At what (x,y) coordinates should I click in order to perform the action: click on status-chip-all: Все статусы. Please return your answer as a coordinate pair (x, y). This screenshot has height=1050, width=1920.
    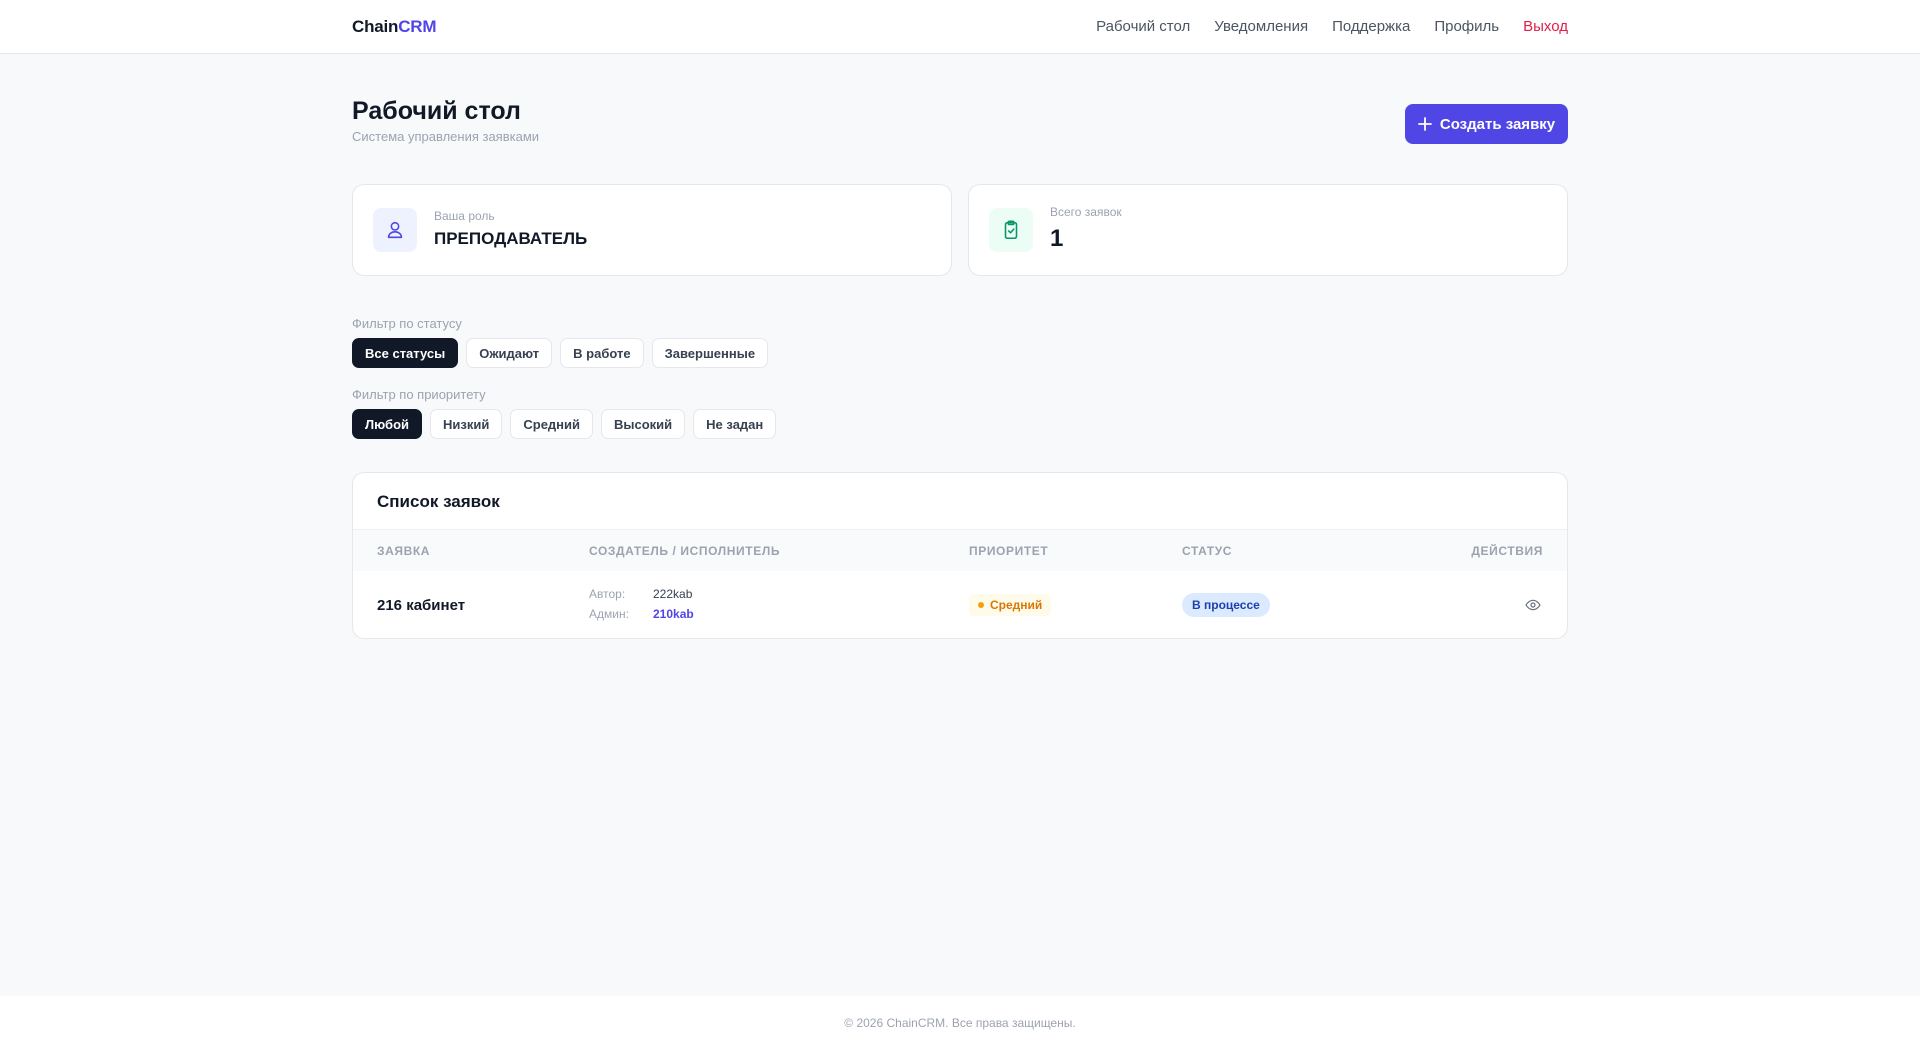
    Looking at the image, I should click on (405, 353).